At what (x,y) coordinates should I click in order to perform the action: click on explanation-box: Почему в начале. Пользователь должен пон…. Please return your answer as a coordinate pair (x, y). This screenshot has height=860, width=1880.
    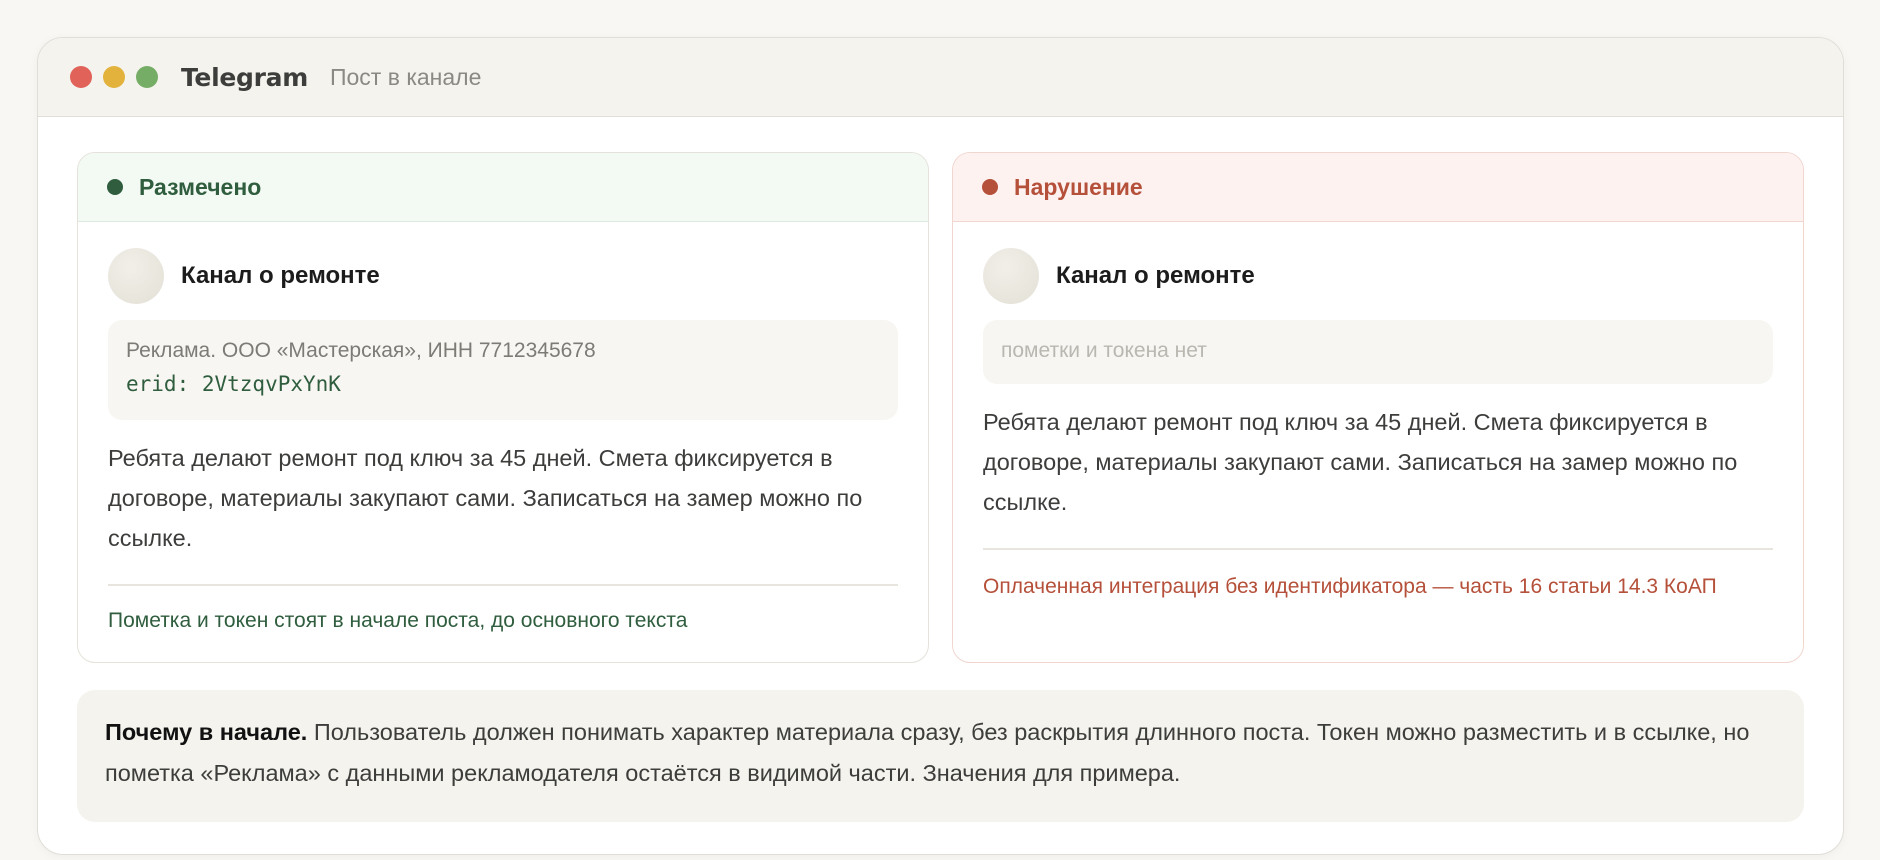
    Looking at the image, I should click on (940, 756).